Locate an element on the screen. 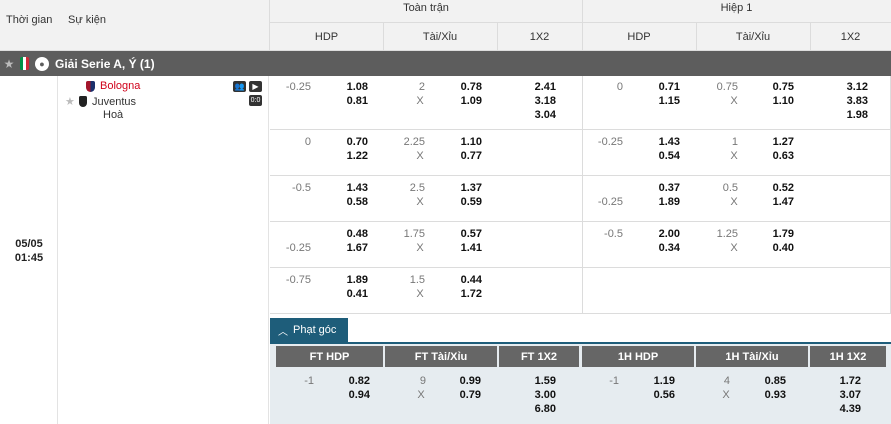 The width and height of the screenshot is (891, 424). h1-hdp-odds-home: 0.37 is located at coordinates (661, 188).